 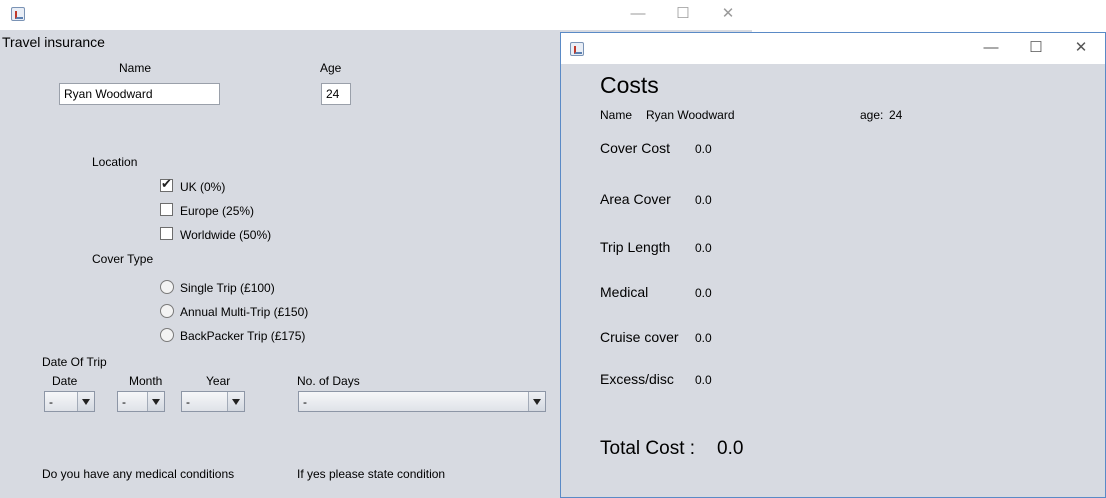 What do you see at coordinates (146, 381) in the screenshot?
I see `month-label: Month` at bounding box center [146, 381].